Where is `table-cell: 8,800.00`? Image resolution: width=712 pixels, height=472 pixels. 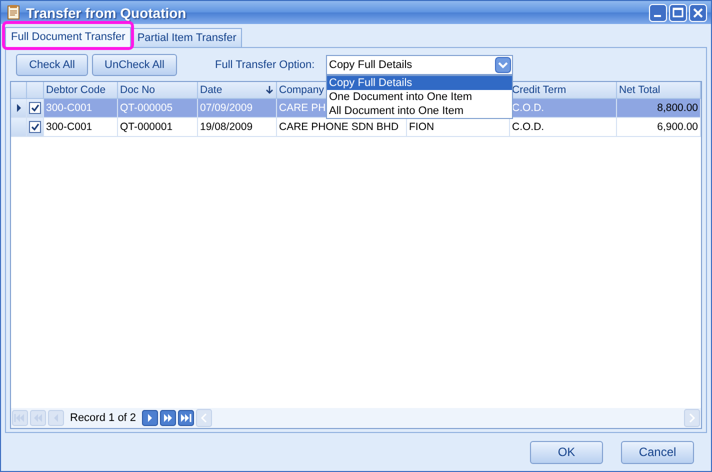 table-cell: 8,800.00 is located at coordinates (677, 108).